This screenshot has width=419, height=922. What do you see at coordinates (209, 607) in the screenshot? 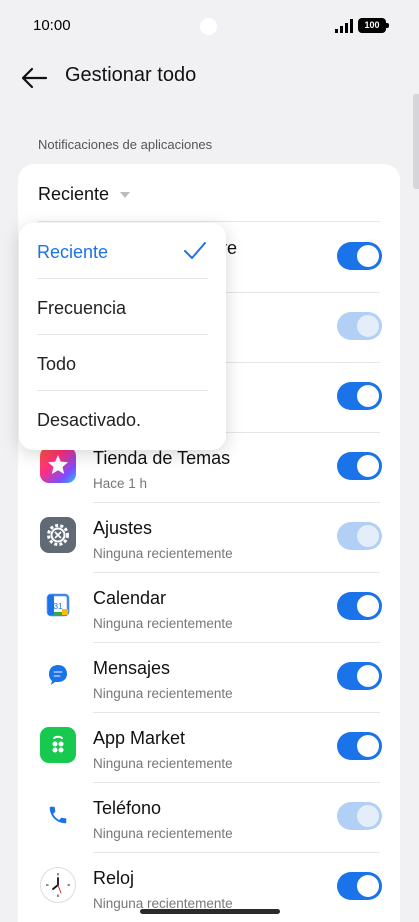
I see `app-row-calendar: 31 Calendar Ninguna recientemente` at bounding box center [209, 607].